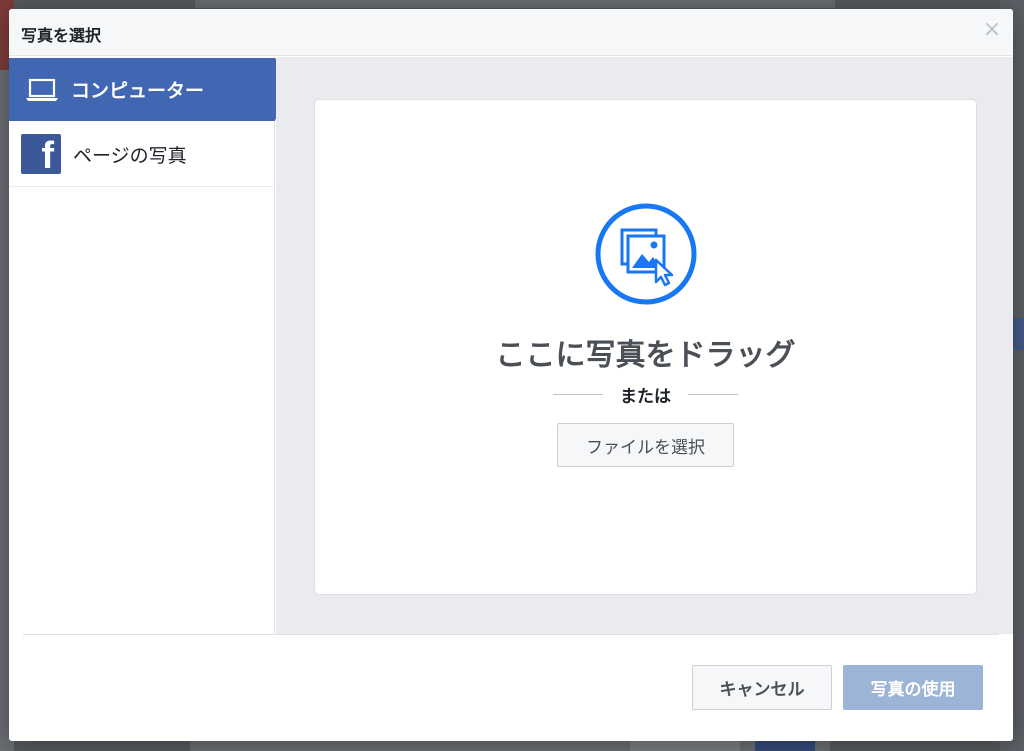 The width and height of the screenshot is (1024, 751). I want to click on sidebar-item-computer: コンピューター, so click(154, 89).